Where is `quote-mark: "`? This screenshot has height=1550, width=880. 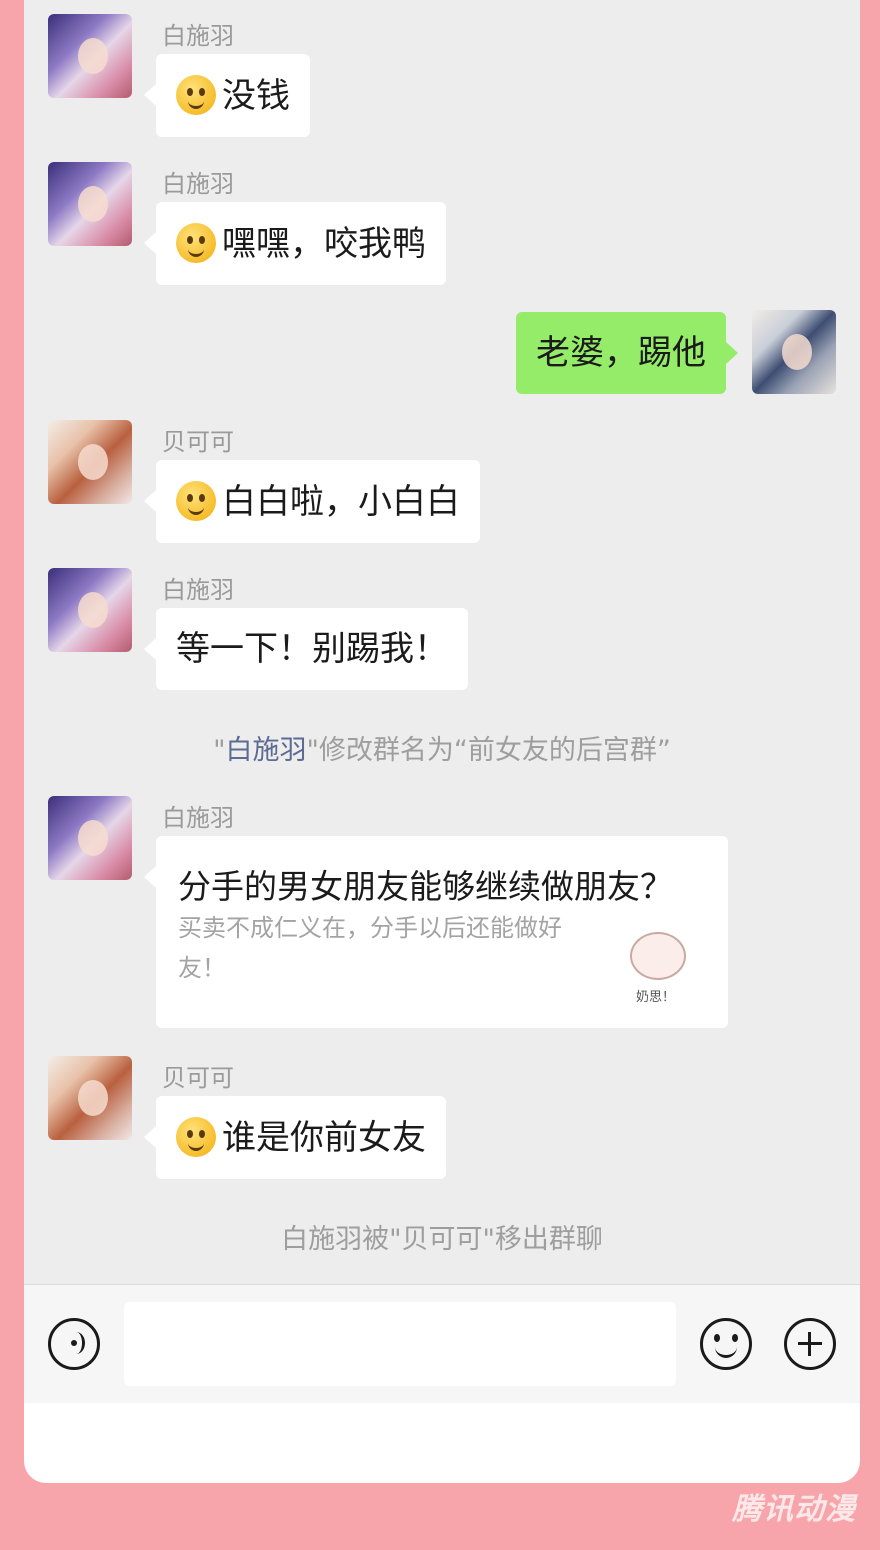 quote-mark: " is located at coordinates (219, 750).